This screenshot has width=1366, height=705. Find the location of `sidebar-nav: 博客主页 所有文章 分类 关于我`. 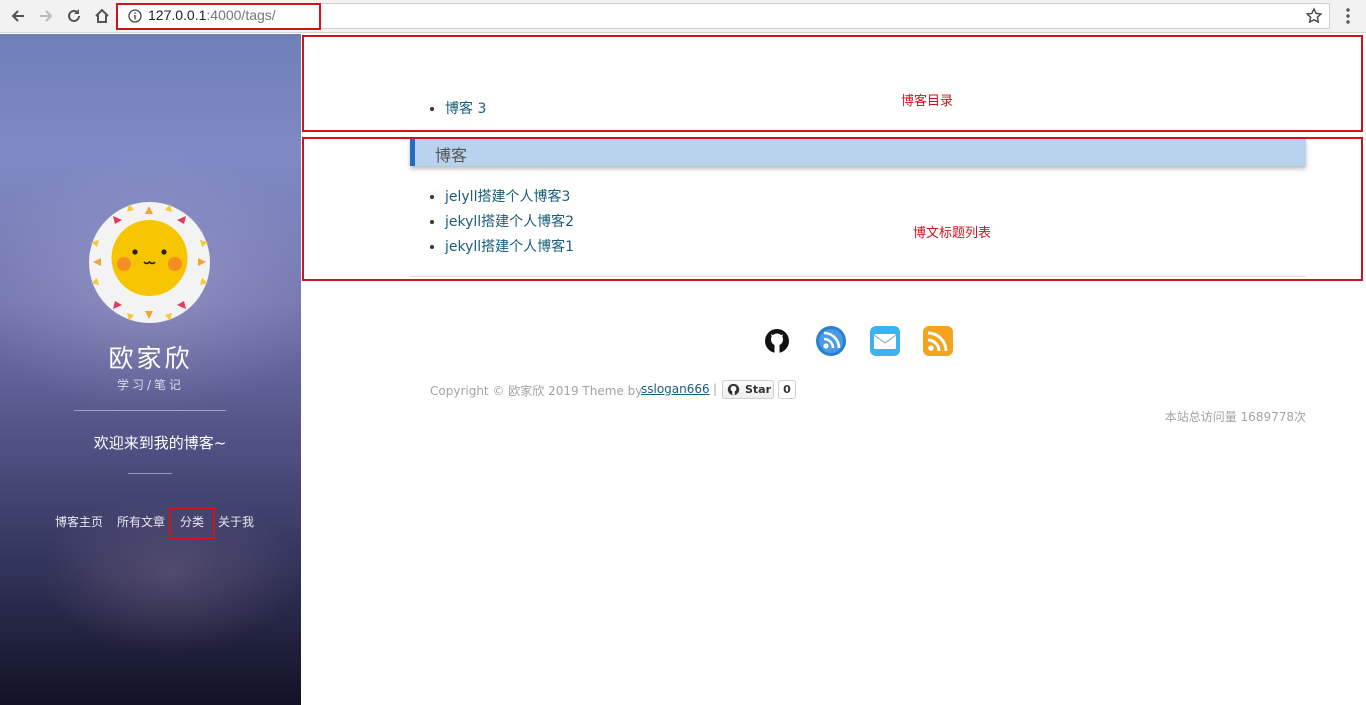

sidebar-nav: 博客主页 所有文章 分类 关于我 is located at coordinates (150, 523).